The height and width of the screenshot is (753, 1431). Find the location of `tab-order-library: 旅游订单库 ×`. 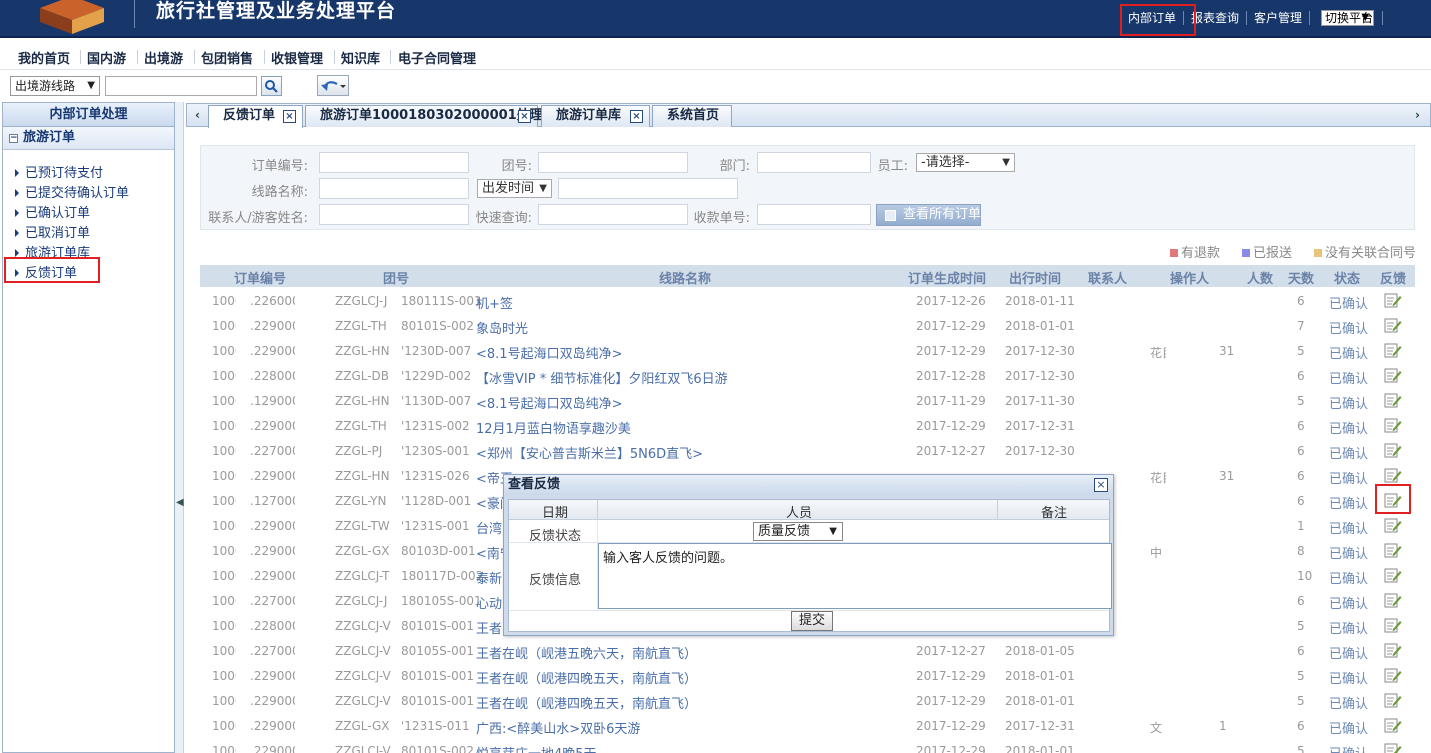

tab-order-library: 旅游订单库 × is located at coordinates (595, 116).